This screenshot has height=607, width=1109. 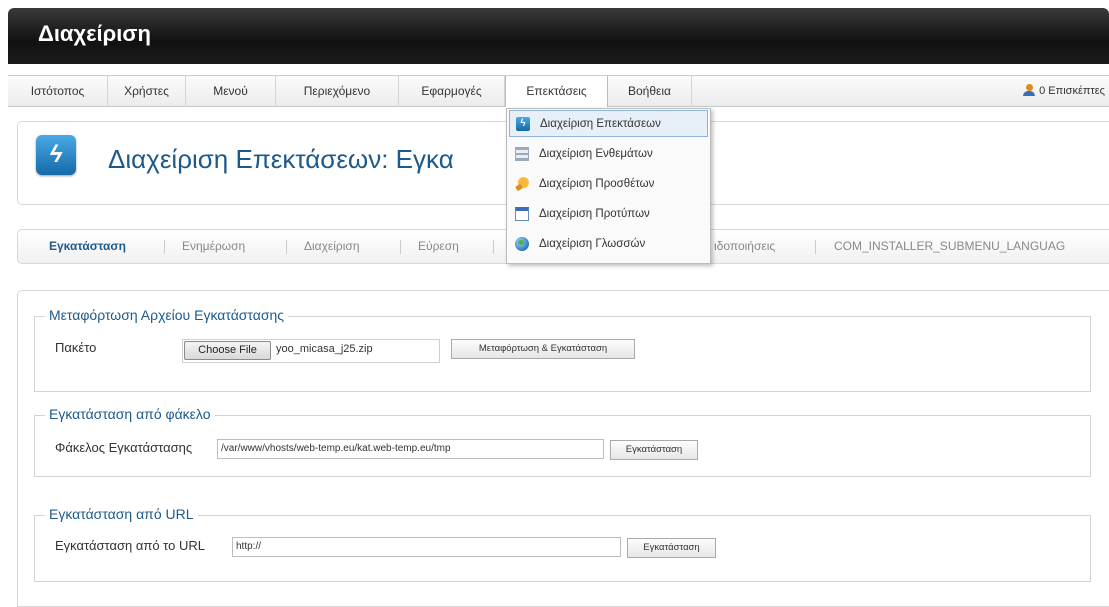 I want to click on menu-item-extensions: Επεκτάσεις, so click(x=556, y=91).